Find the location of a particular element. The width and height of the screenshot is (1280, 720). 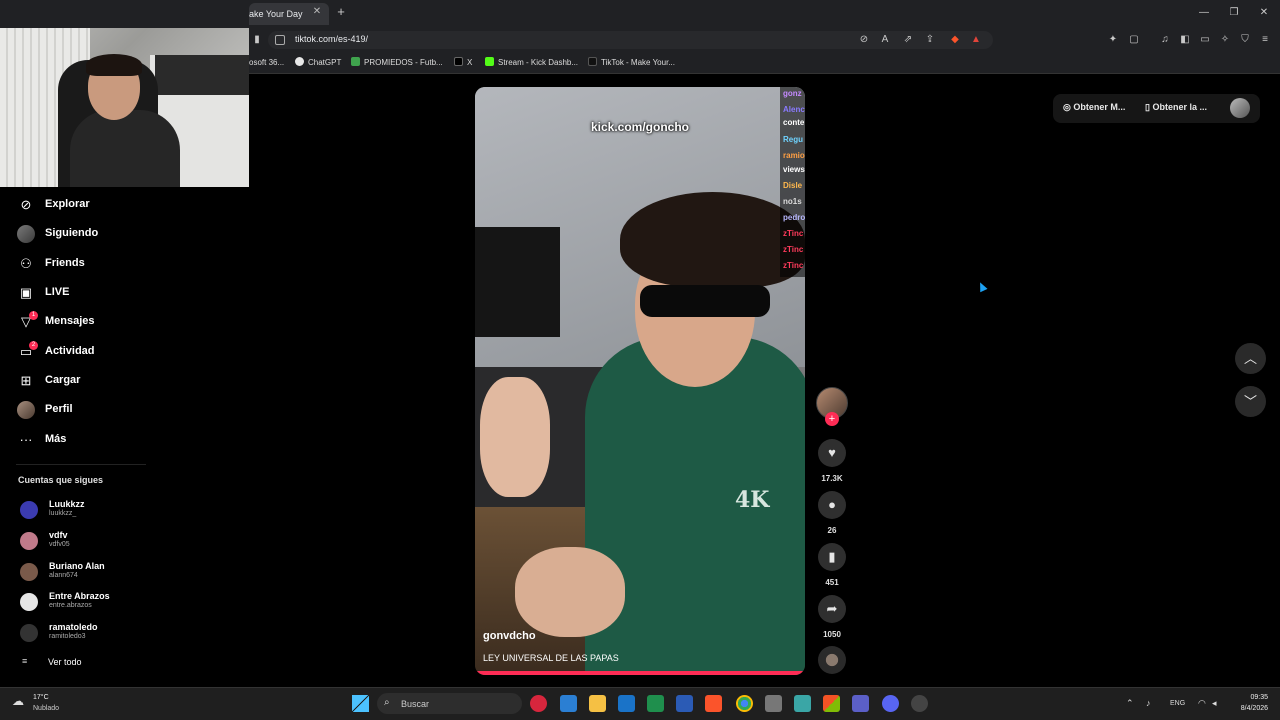

extensions-icon: ✦ is located at coordinates (1113, 40).